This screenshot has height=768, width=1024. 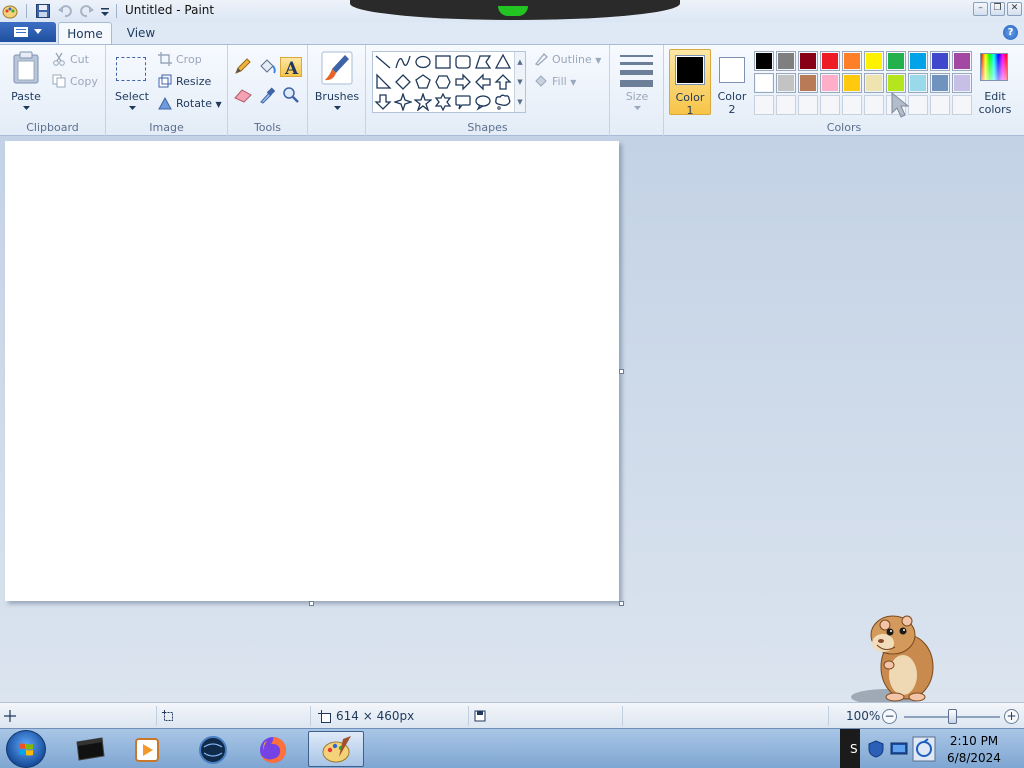 I want to click on zoom-slider-thumb, so click(x=952, y=716).